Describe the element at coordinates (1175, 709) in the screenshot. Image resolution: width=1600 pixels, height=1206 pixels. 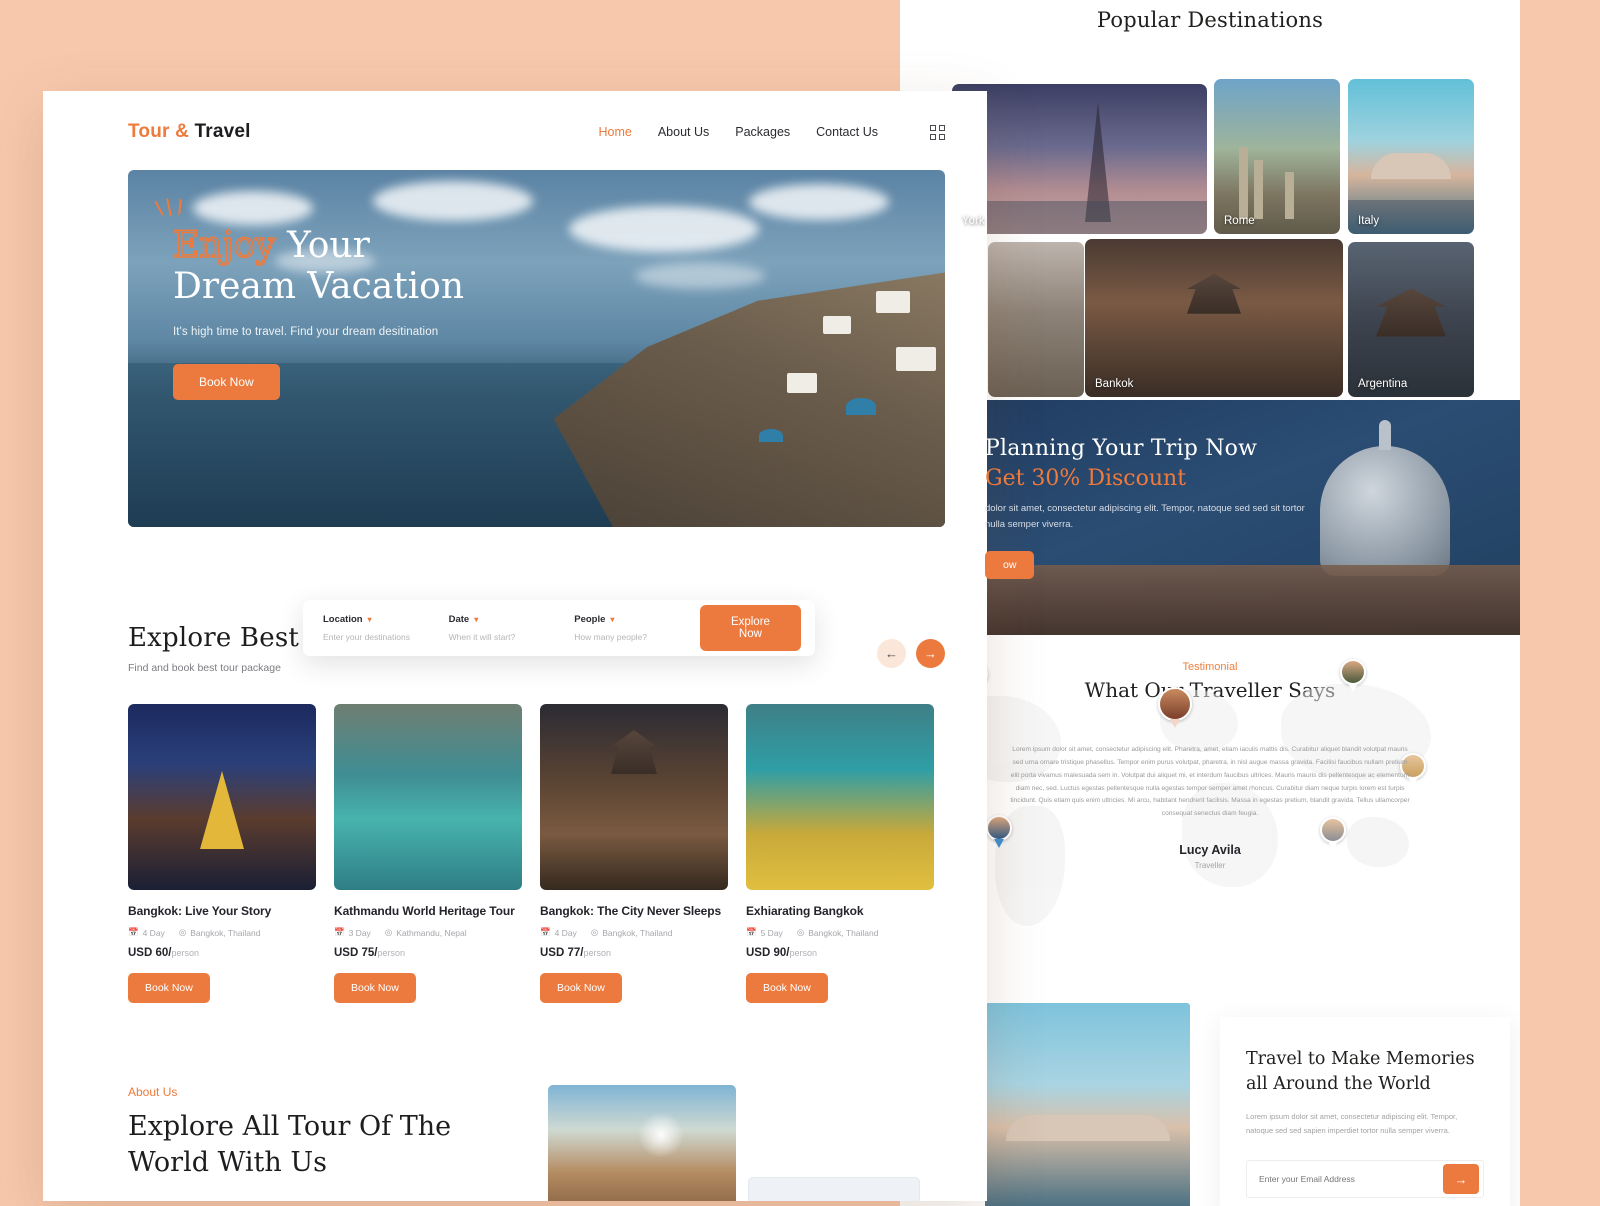
I see `map-pin-avatar-active` at that location.